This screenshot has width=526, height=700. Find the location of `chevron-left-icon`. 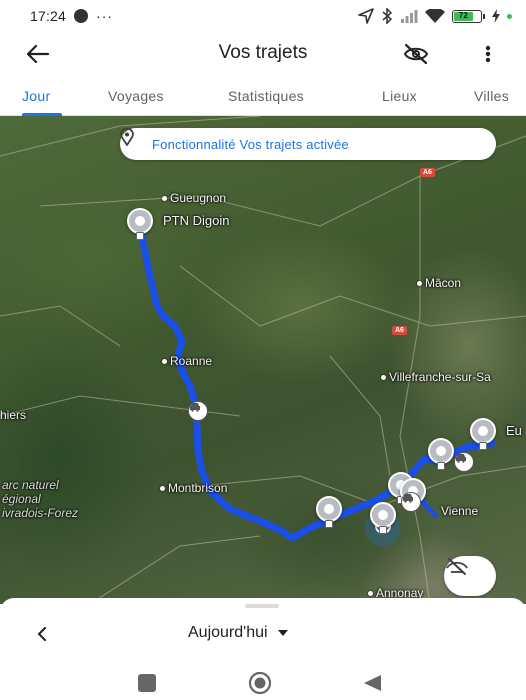

chevron-left-icon is located at coordinates (42, 634).